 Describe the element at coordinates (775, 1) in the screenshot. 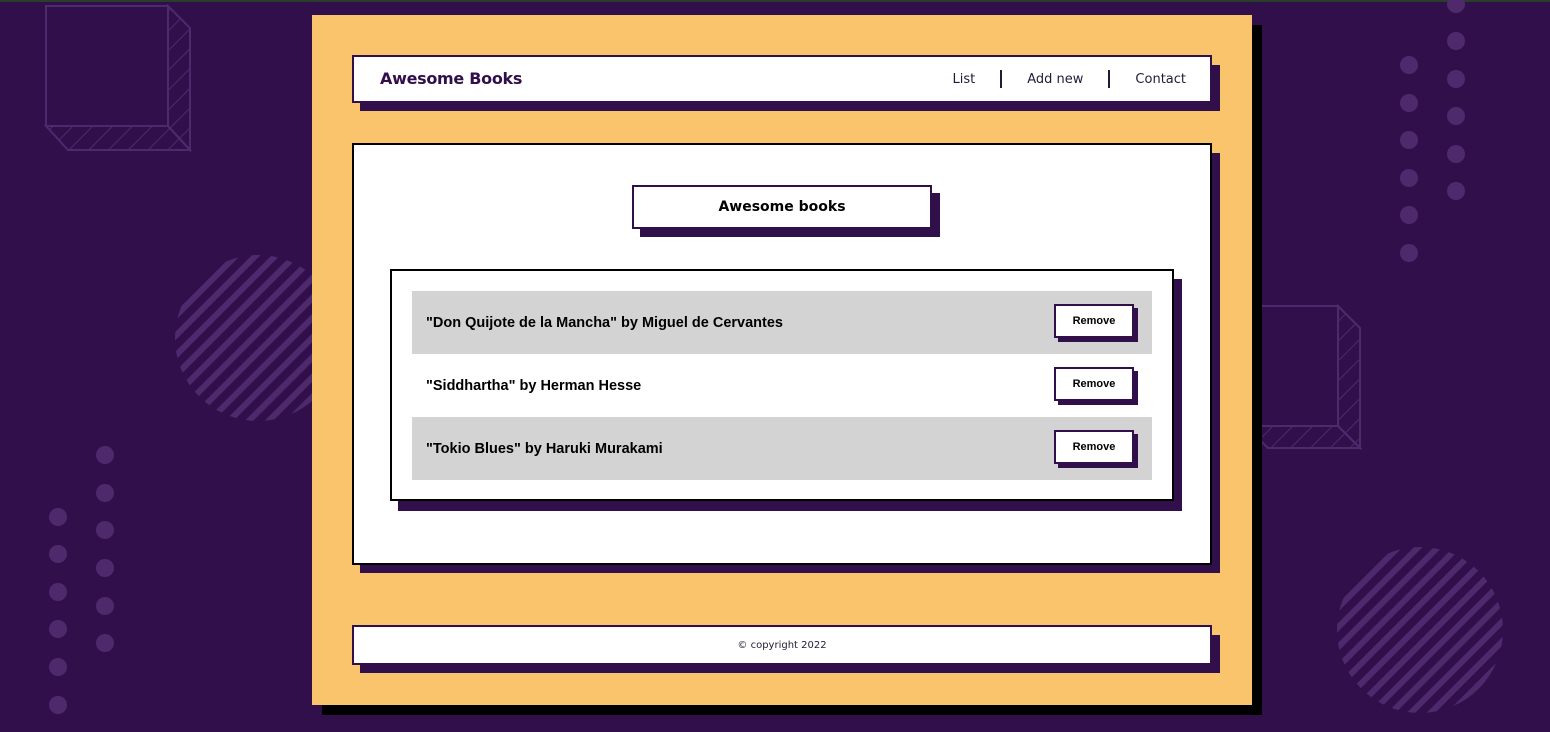

I see `top-edge-line` at that location.